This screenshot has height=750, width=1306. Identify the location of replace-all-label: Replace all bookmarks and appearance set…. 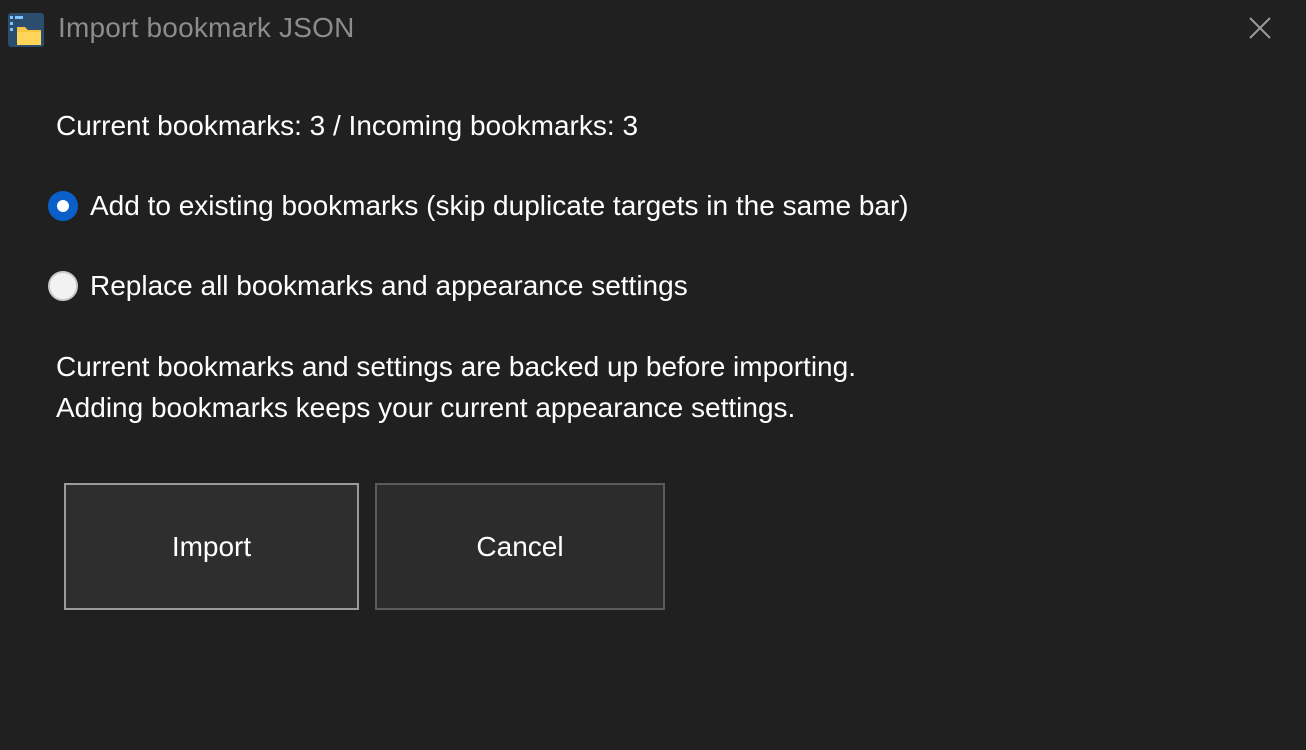
(389, 286).